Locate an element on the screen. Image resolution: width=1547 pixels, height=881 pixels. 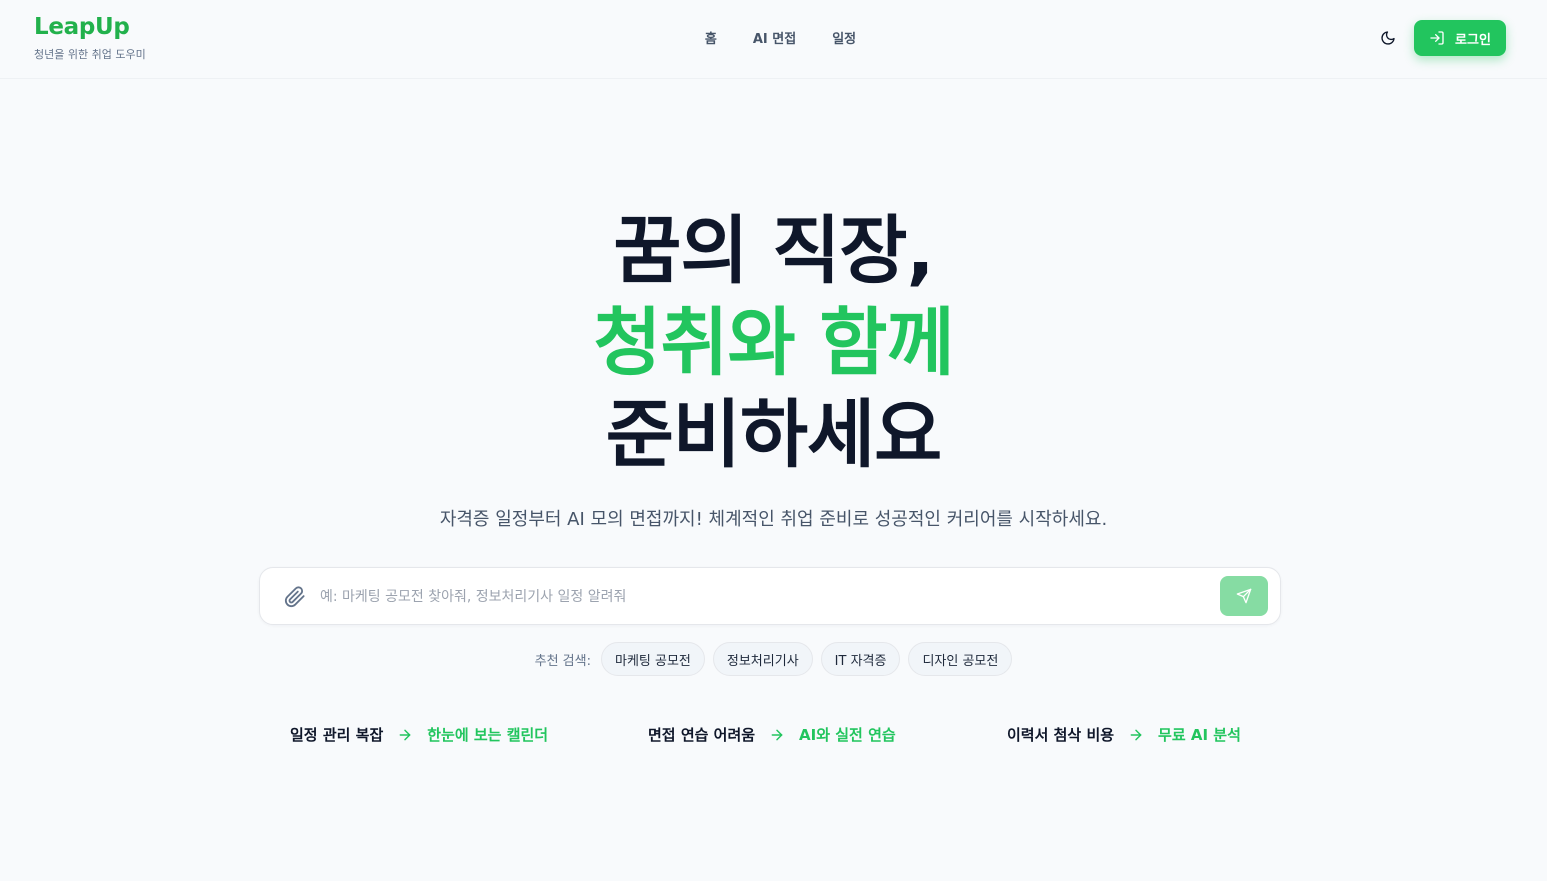
paperclip-icon is located at coordinates (294, 597).